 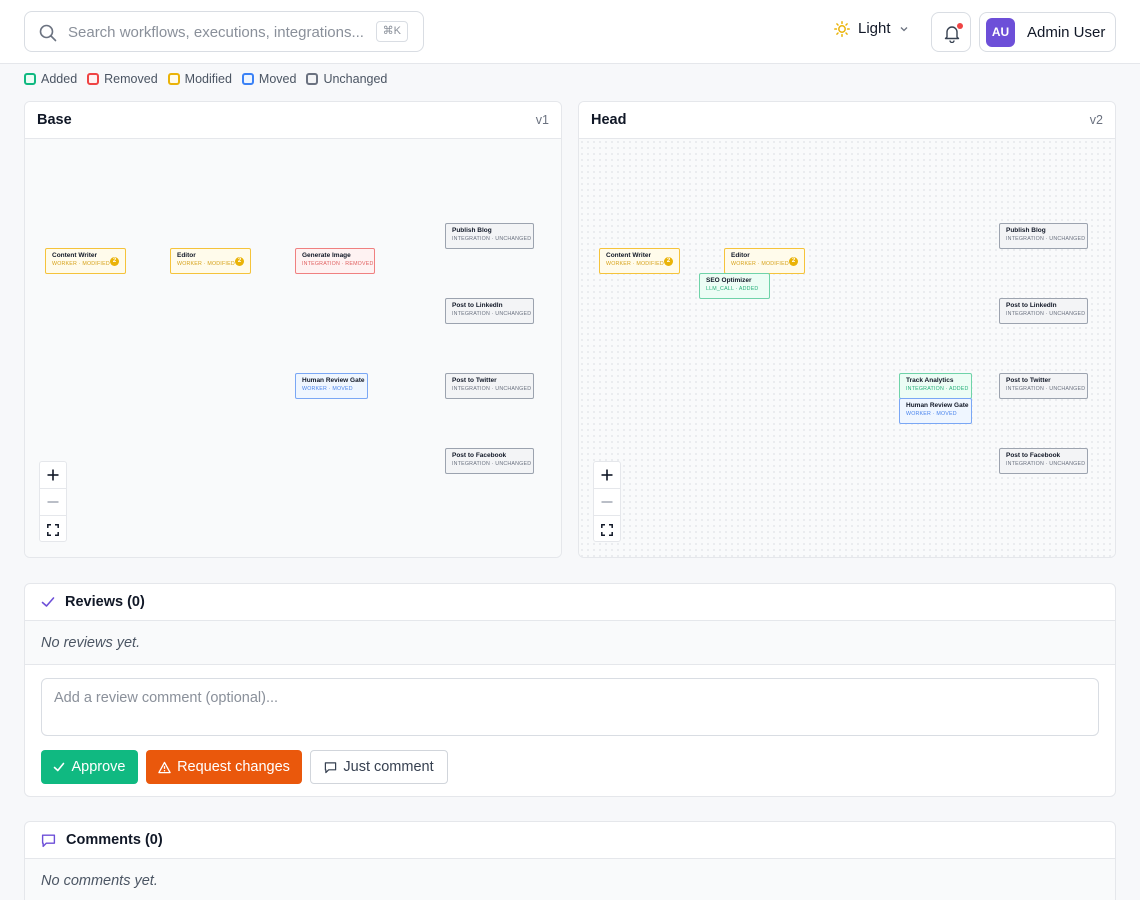 I want to click on reviews-title: Reviews (0), so click(x=105, y=602).